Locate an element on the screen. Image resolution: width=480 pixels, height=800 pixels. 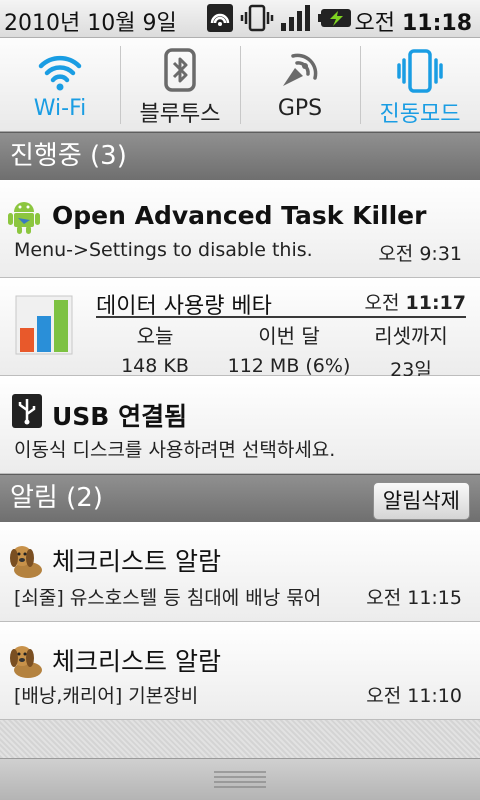
toggle-vibrate: 진동모드 is located at coordinates (420, 85).